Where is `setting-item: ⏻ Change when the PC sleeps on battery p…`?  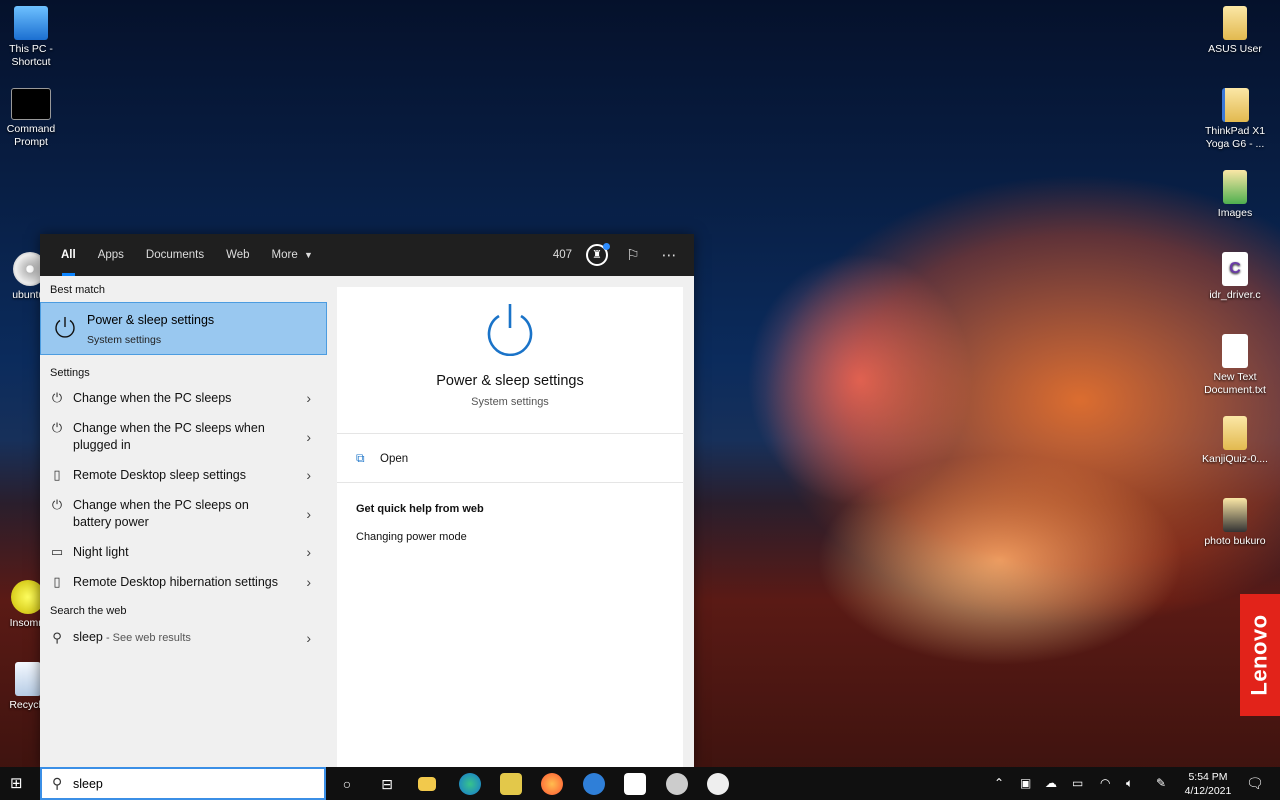
setting-item: ⏻ Change when the PC sleeps on battery p… is located at coordinates (183, 513).